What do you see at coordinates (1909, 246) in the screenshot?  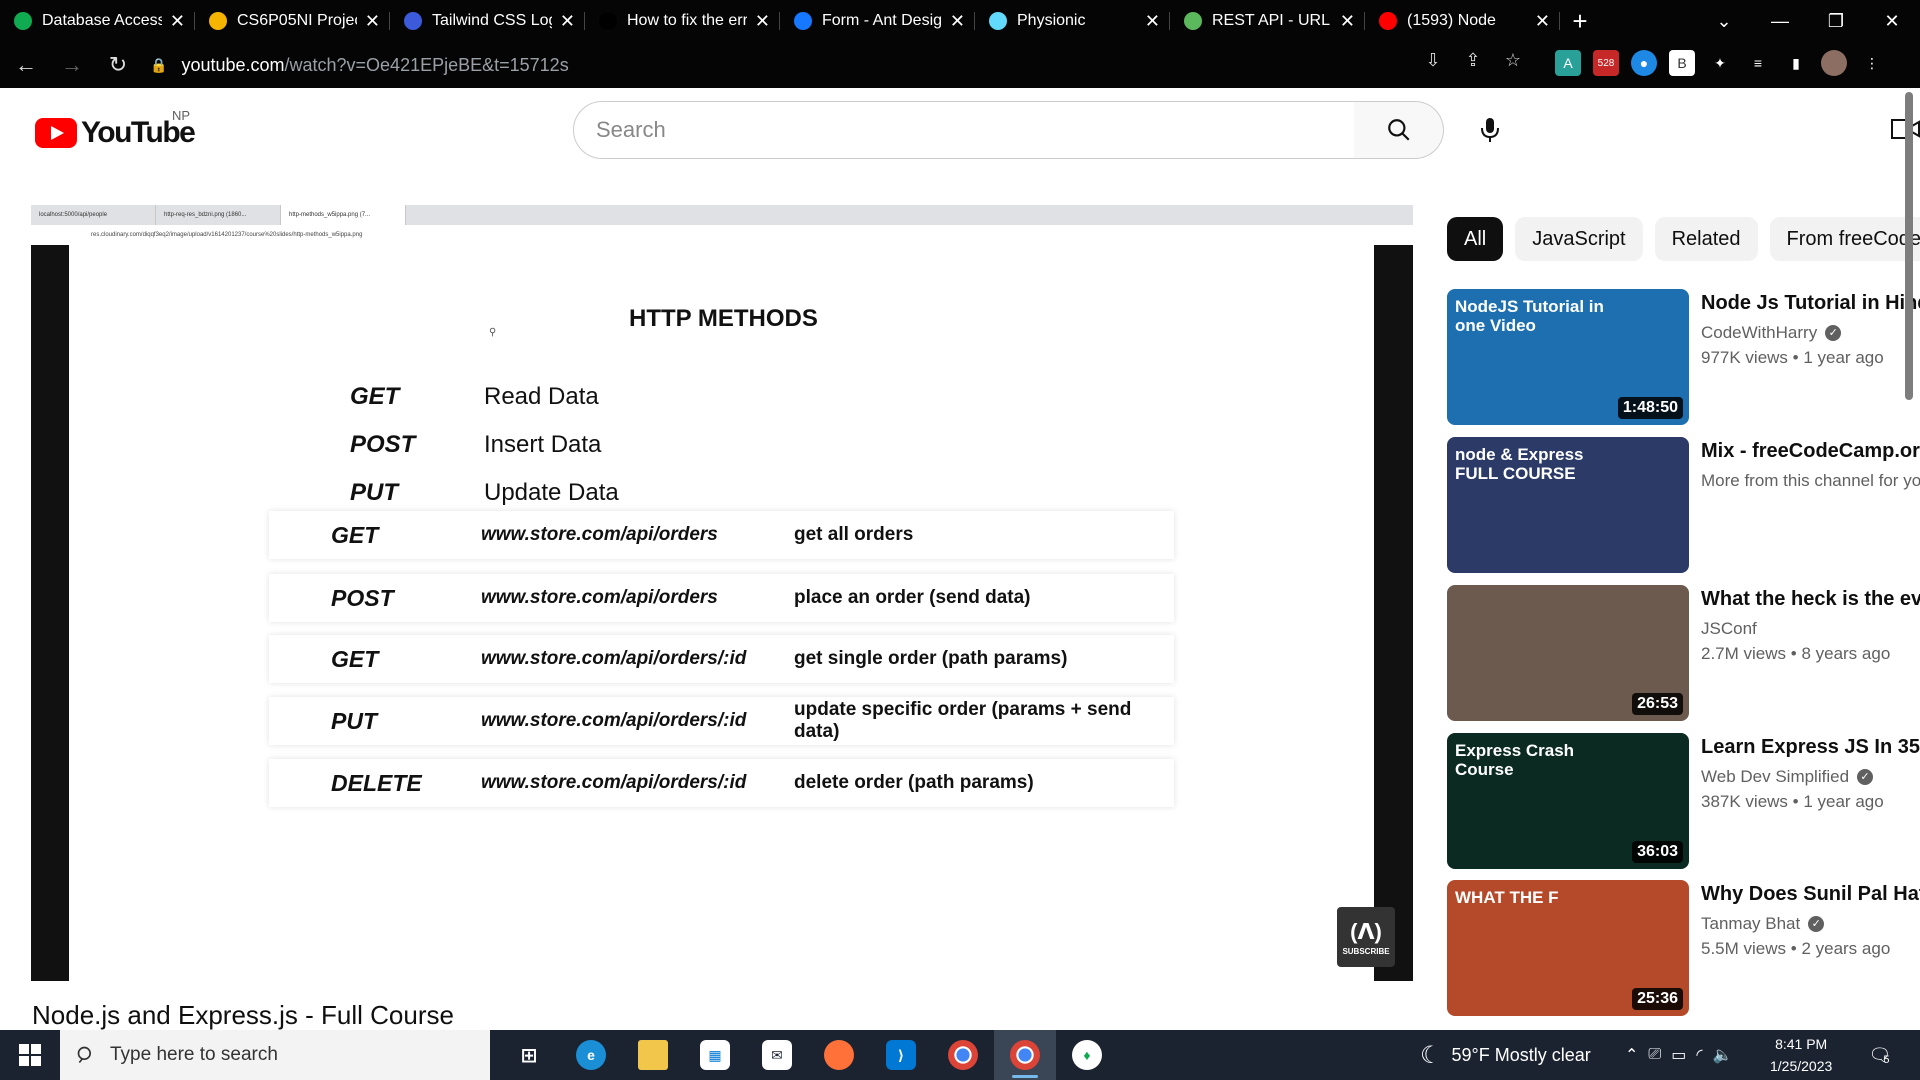 I see `page-scrollbar` at bounding box center [1909, 246].